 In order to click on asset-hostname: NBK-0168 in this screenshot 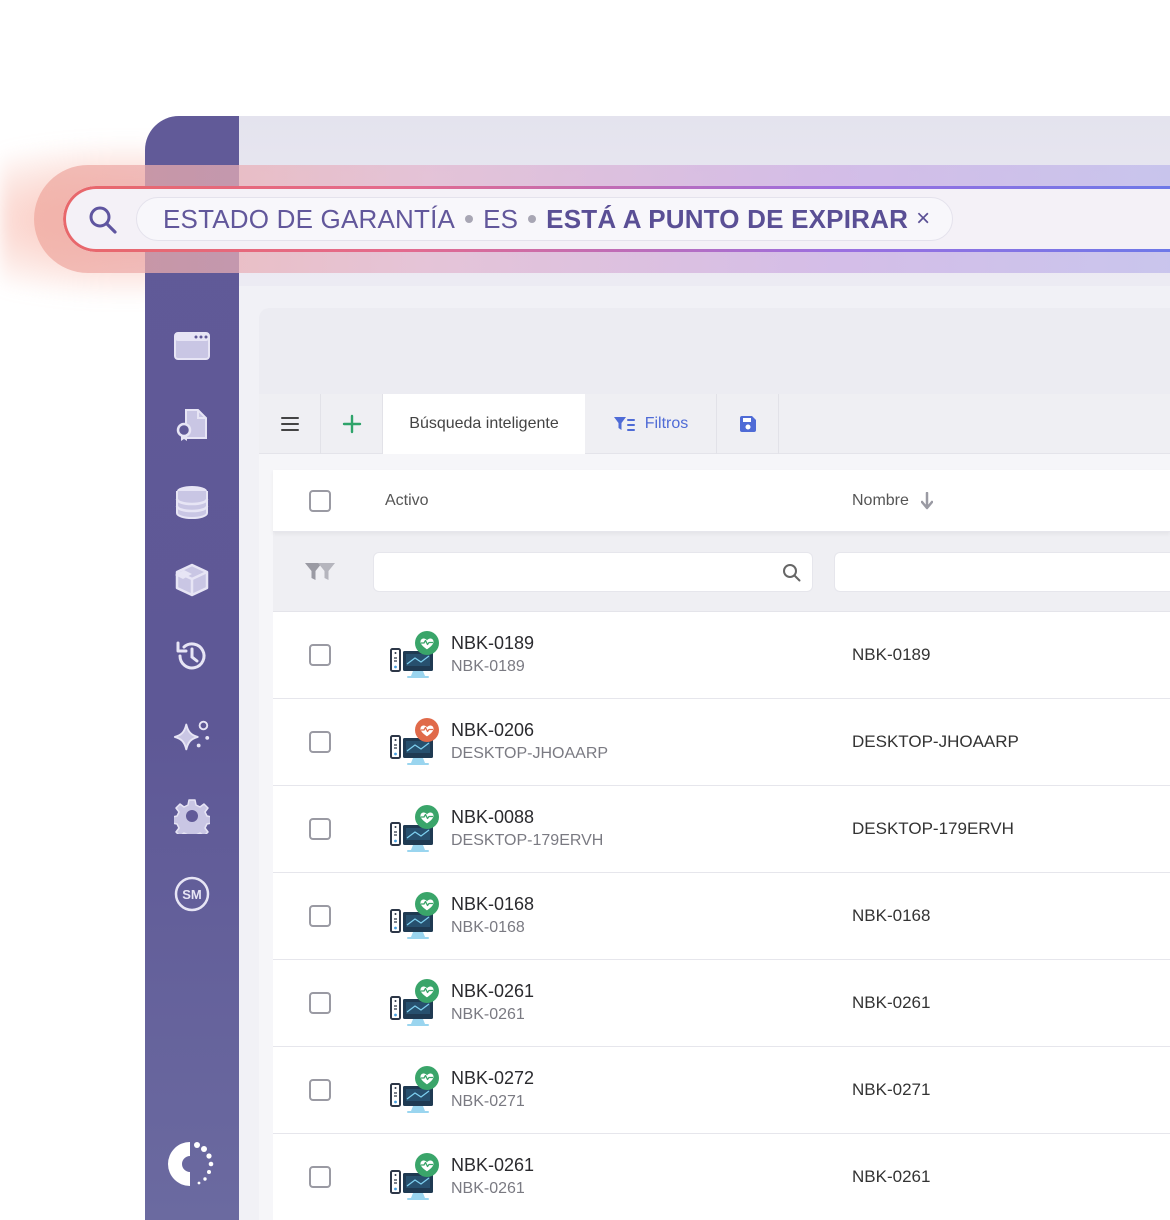, I will do `click(488, 927)`.